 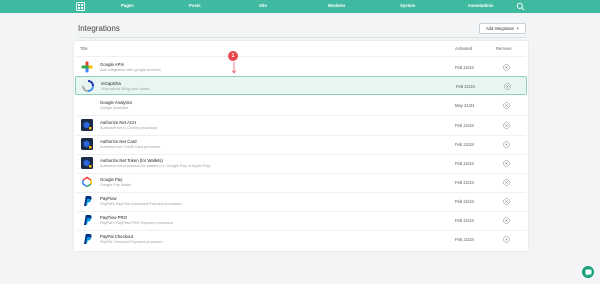 What do you see at coordinates (84, 48) in the screenshot?
I see `column-header-title: Title` at bounding box center [84, 48].